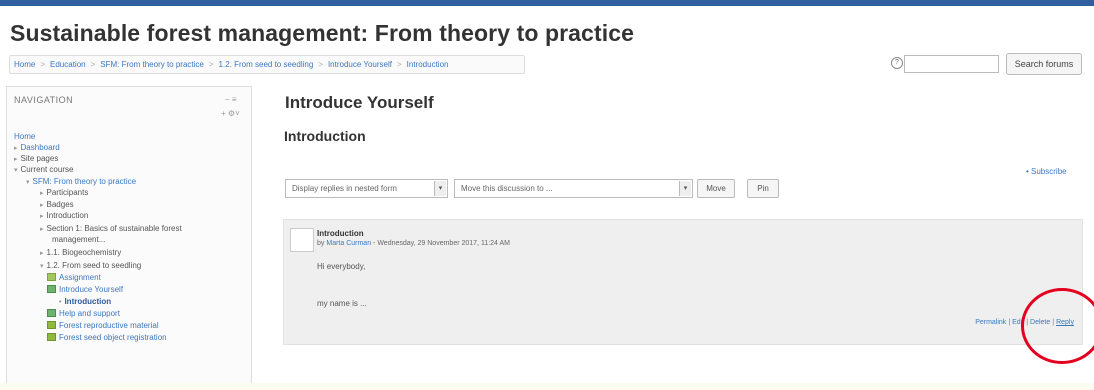 The width and height of the screenshot is (1094, 390). Describe the element at coordinates (85, 290) in the screenshot. I see `nav-item-introduce-yourself: Introduce Yourself` at that location.